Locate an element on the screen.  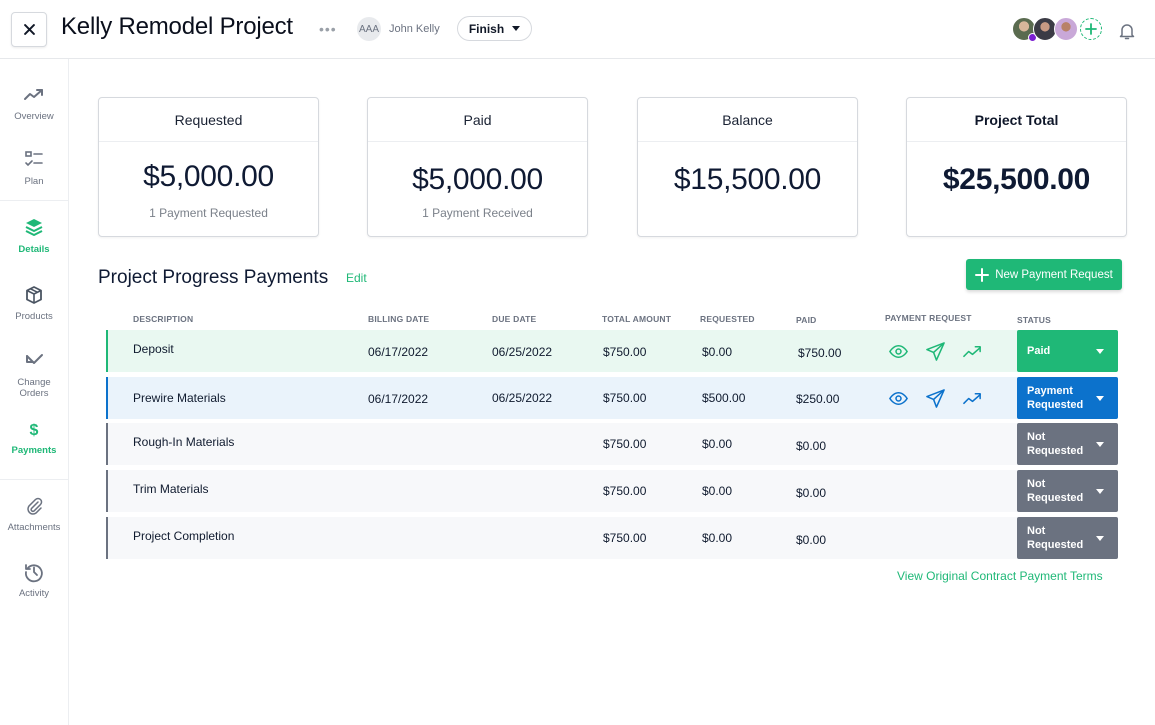
column-header-requested: REQUESTED is located at coordinates (727, 319).